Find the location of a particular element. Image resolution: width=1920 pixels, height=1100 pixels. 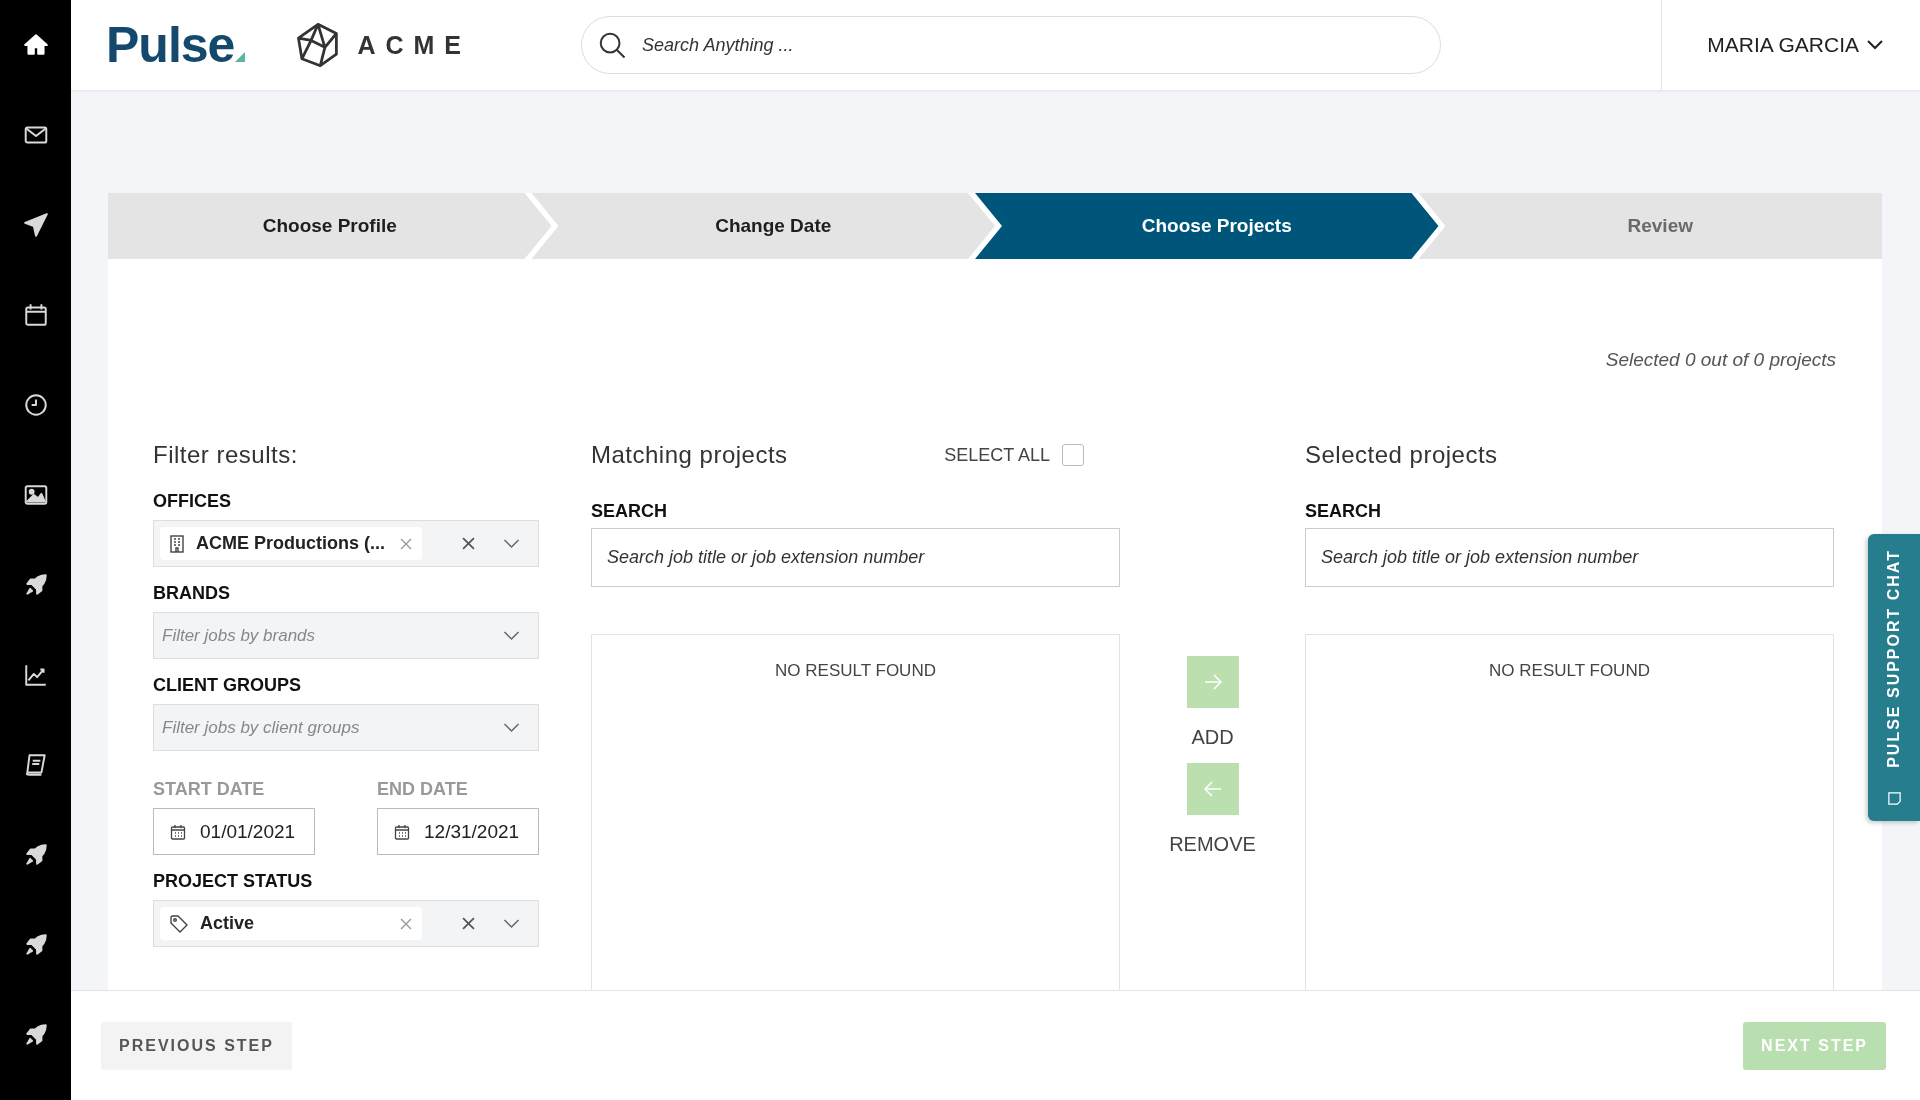

user-menu: MARIA GARCIA is located at coordinates (1795, 45).